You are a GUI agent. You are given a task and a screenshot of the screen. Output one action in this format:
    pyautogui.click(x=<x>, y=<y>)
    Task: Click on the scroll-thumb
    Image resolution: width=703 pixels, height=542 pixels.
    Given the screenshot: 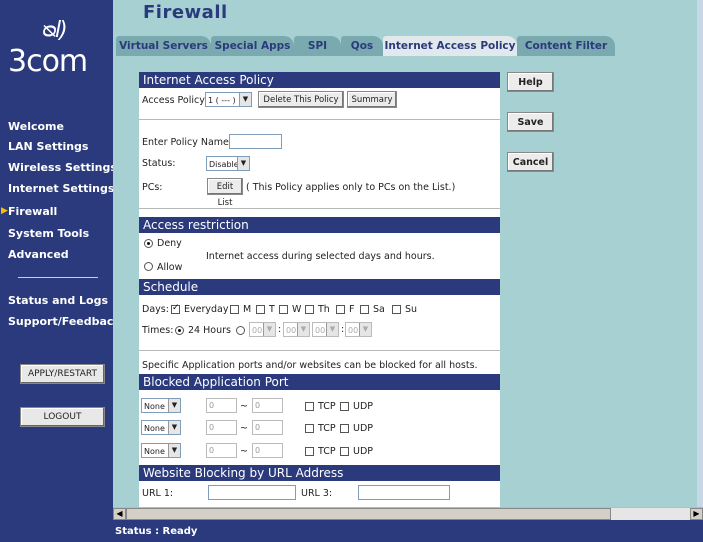 What is the action you would take?
    pyautogui.click(x=368, y=514)
    